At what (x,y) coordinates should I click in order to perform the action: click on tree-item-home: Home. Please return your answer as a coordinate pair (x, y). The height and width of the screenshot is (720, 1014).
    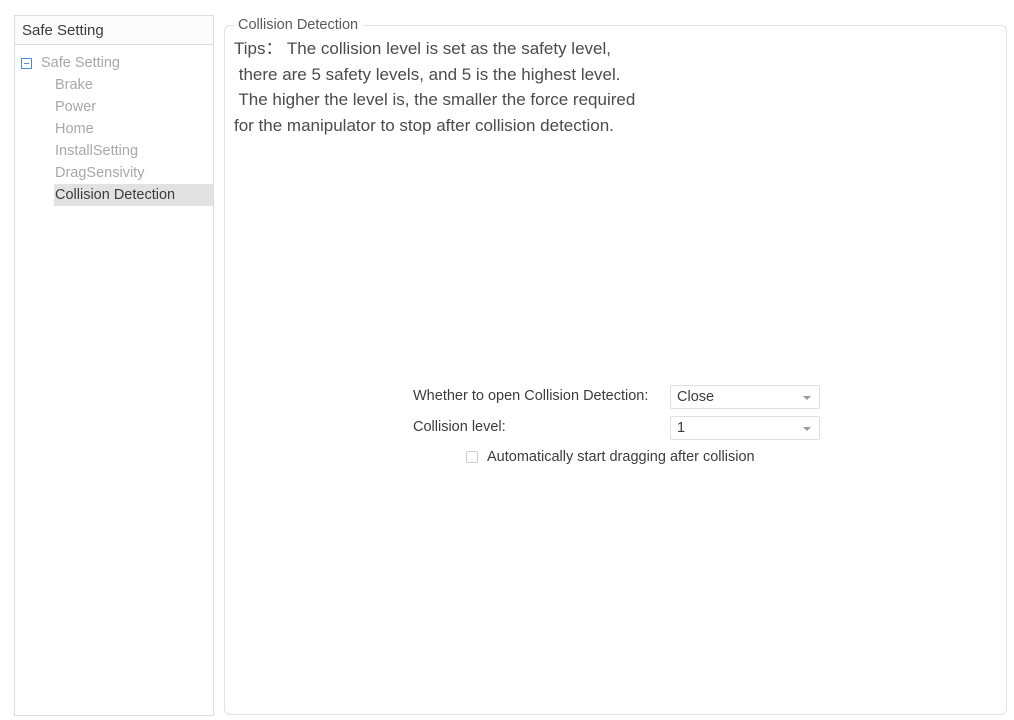
    Looking at the image, I should click on (114, 129).